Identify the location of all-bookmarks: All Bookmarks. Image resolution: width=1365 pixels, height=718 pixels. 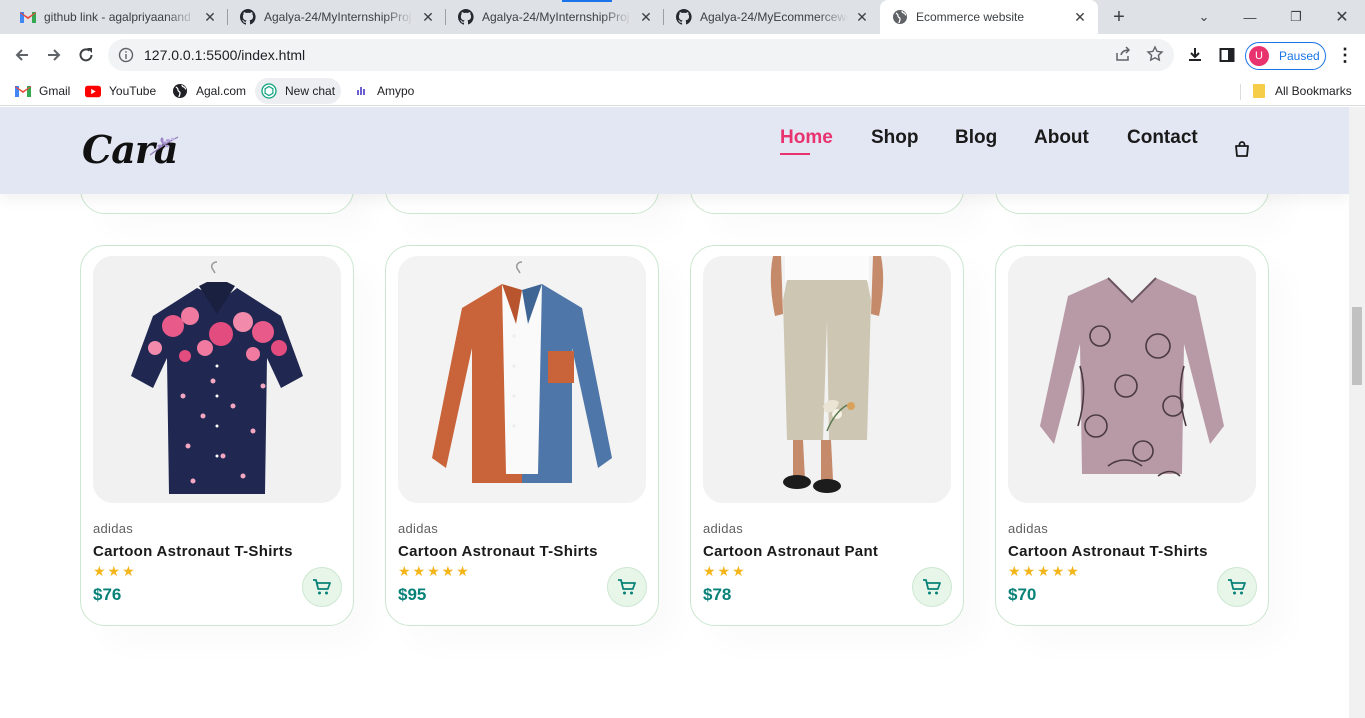
(1301, 91).